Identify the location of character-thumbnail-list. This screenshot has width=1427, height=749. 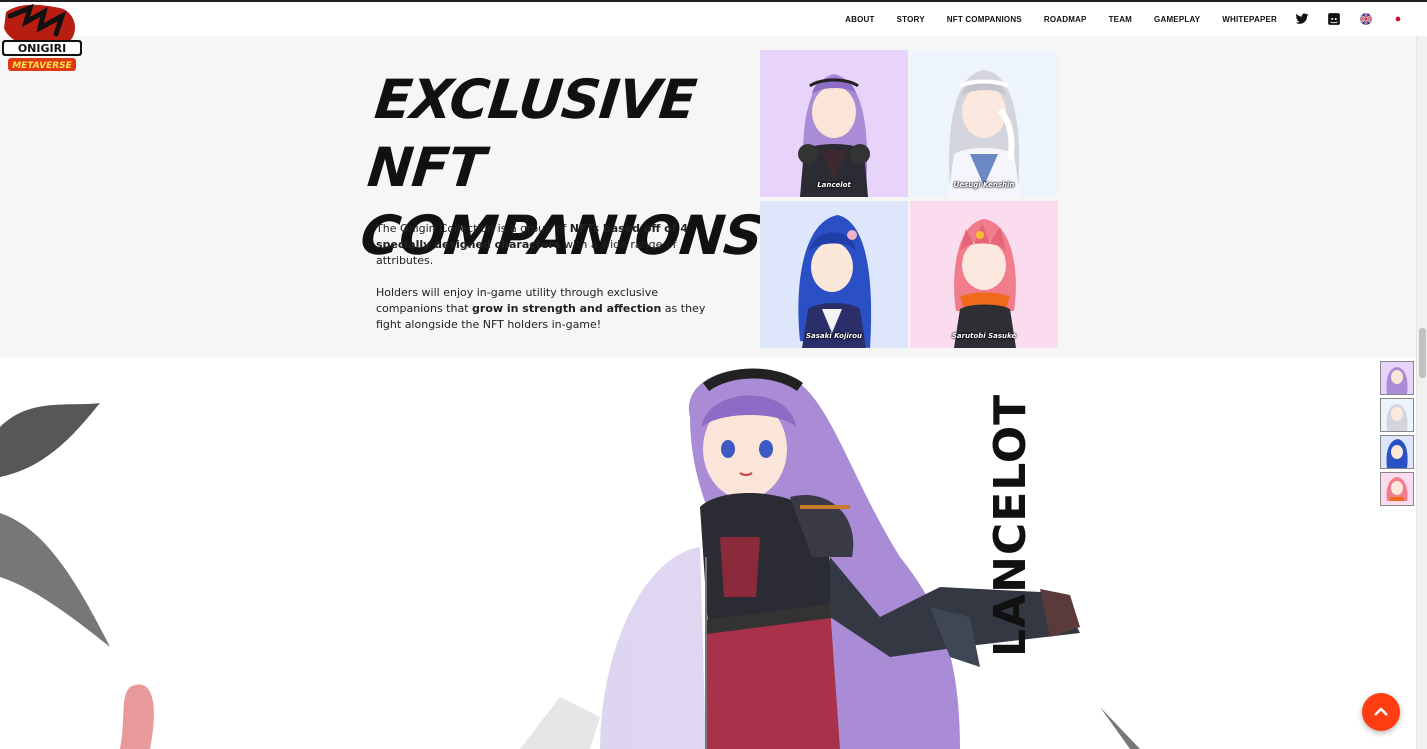
(1397, 435).